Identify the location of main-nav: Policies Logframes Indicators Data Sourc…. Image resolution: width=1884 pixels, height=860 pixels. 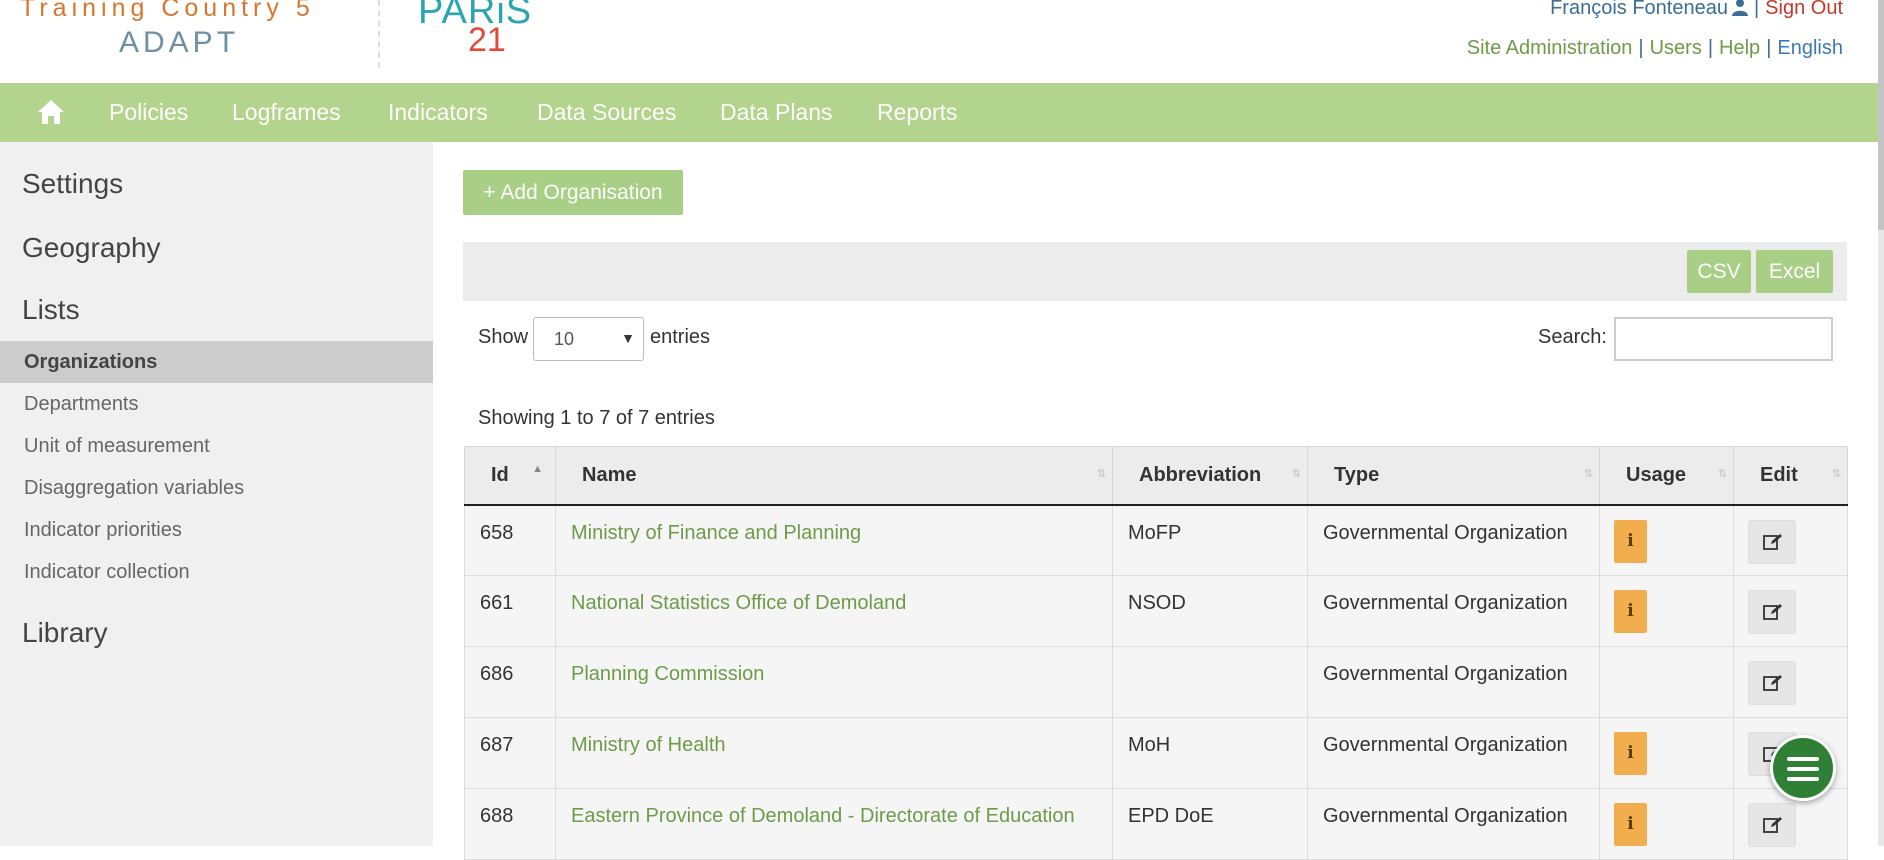
(939, 112).